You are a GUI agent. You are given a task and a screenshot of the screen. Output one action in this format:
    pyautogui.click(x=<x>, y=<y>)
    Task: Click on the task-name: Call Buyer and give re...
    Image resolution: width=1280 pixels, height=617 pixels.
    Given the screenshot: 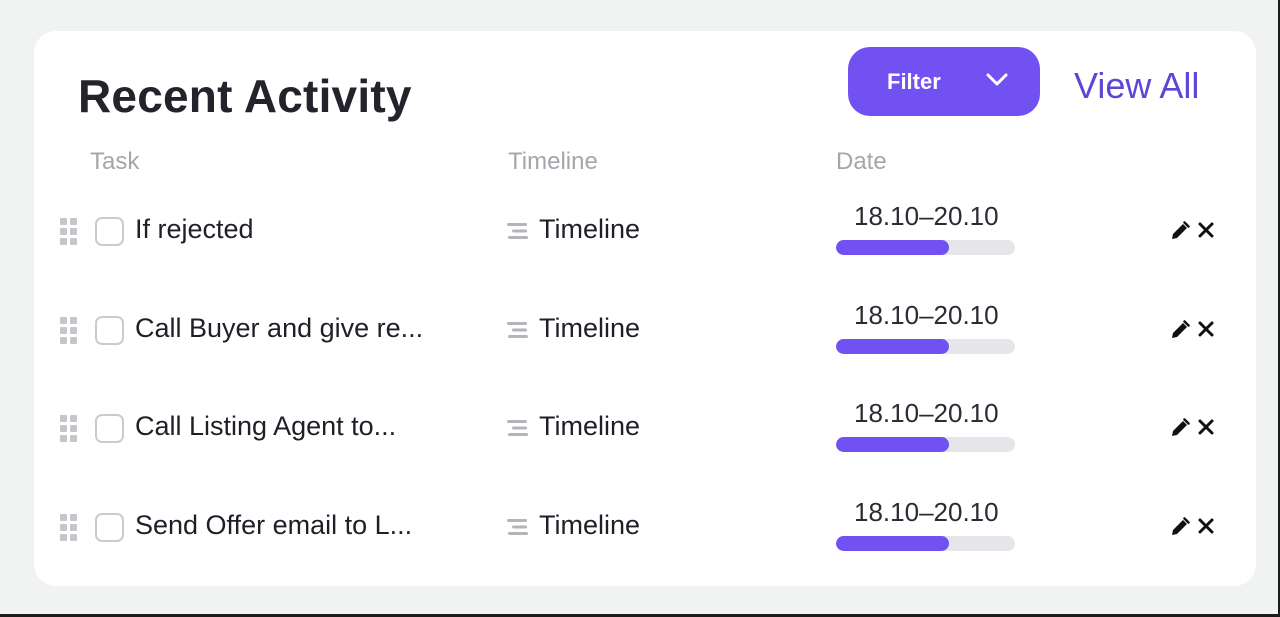 What is the action you would take?
    pyautogui.click(x=279, y=328)
    